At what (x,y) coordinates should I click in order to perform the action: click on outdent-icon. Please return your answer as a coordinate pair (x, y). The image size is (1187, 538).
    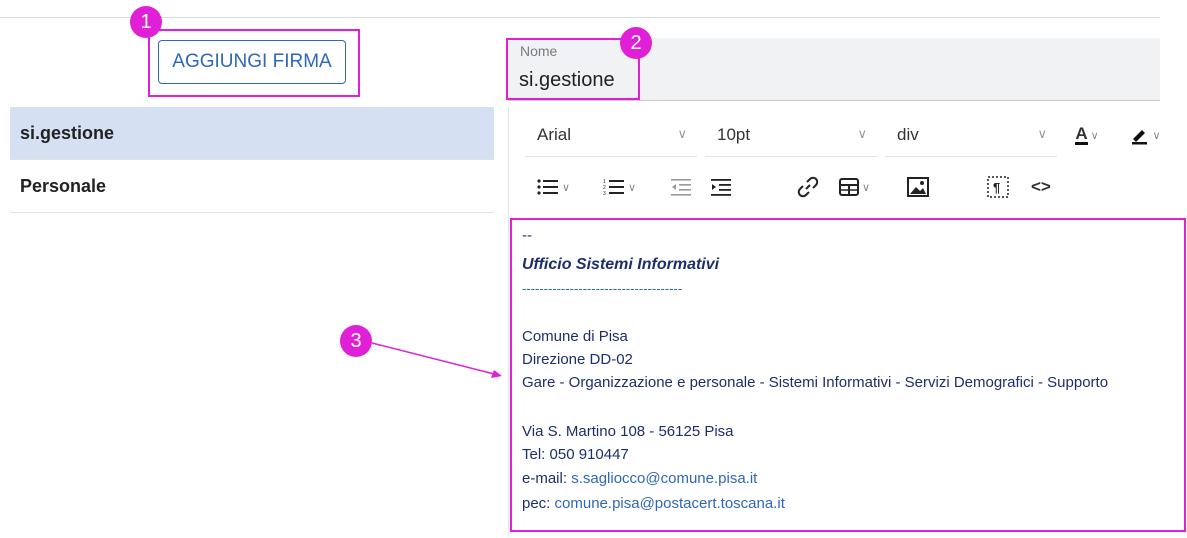
    Looking at the image, I should click on (681, 187).